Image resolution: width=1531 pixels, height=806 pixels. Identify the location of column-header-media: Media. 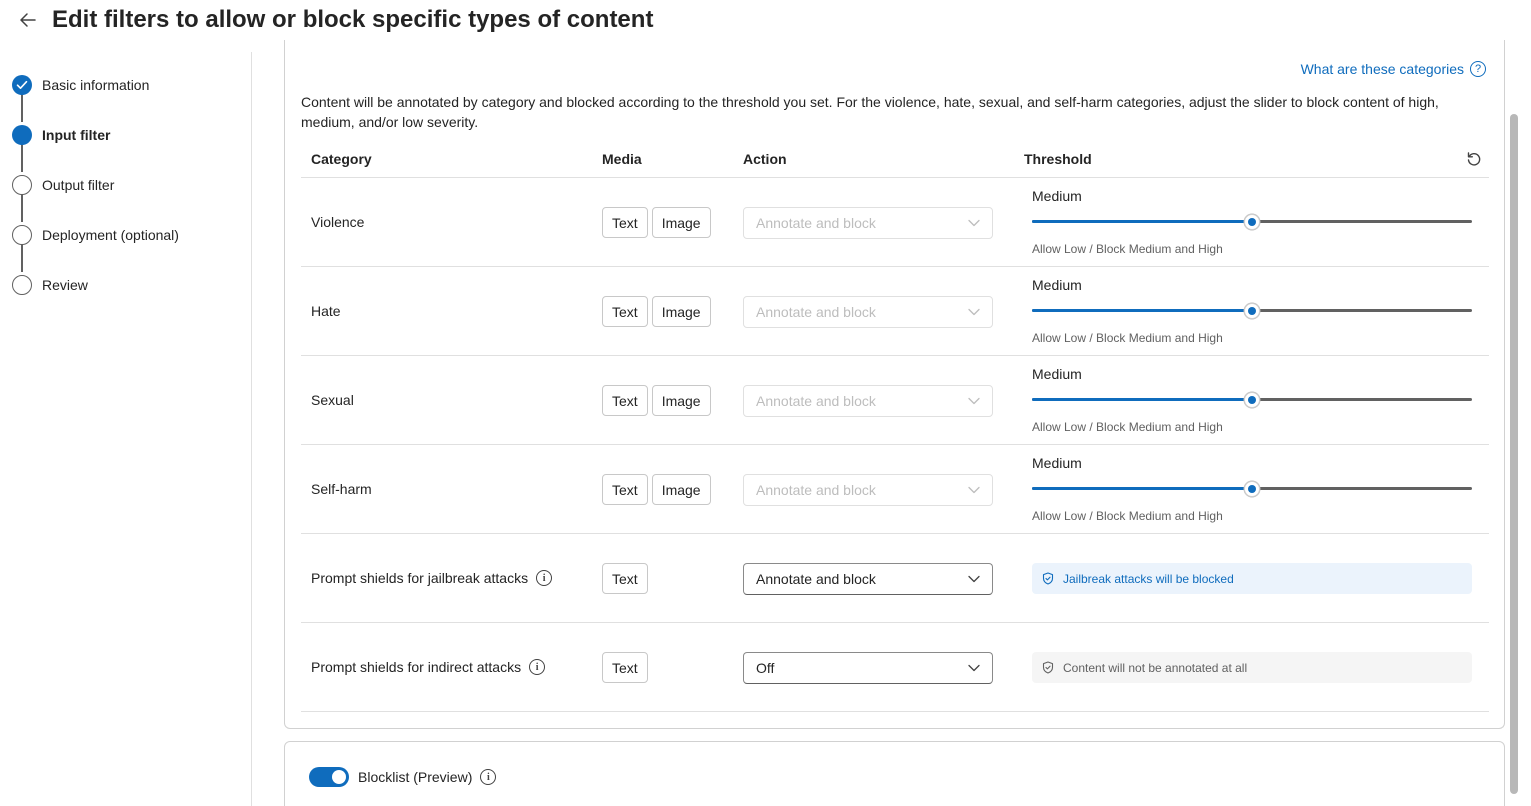
(622, 159).